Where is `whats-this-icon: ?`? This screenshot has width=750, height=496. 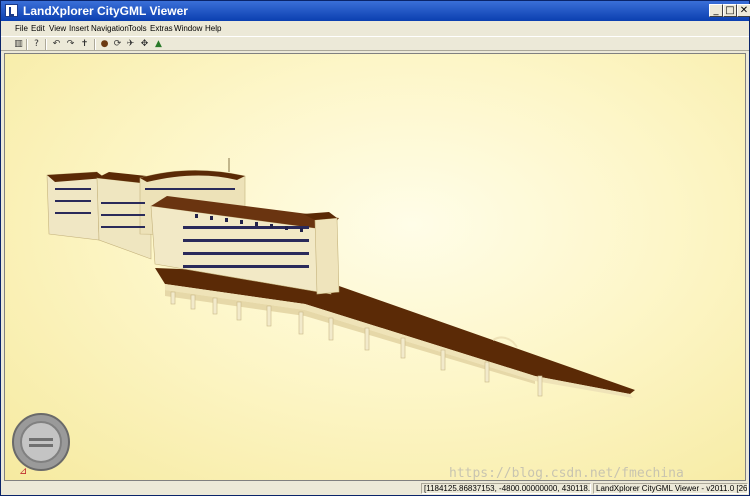 whats-this-icon: ? is located at coordinates (36, 44).